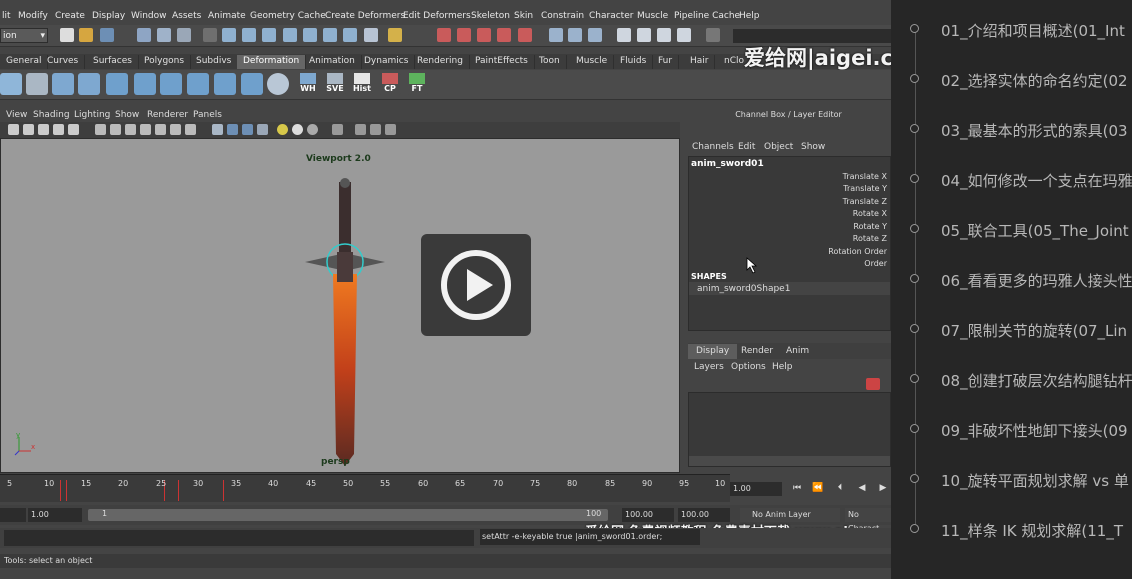 This screenshot has width=1132, height=579. What do you see at coordinates (58, 129) in the screenshot?
I see `image-plane-icon` at bounding box center [58, 129].